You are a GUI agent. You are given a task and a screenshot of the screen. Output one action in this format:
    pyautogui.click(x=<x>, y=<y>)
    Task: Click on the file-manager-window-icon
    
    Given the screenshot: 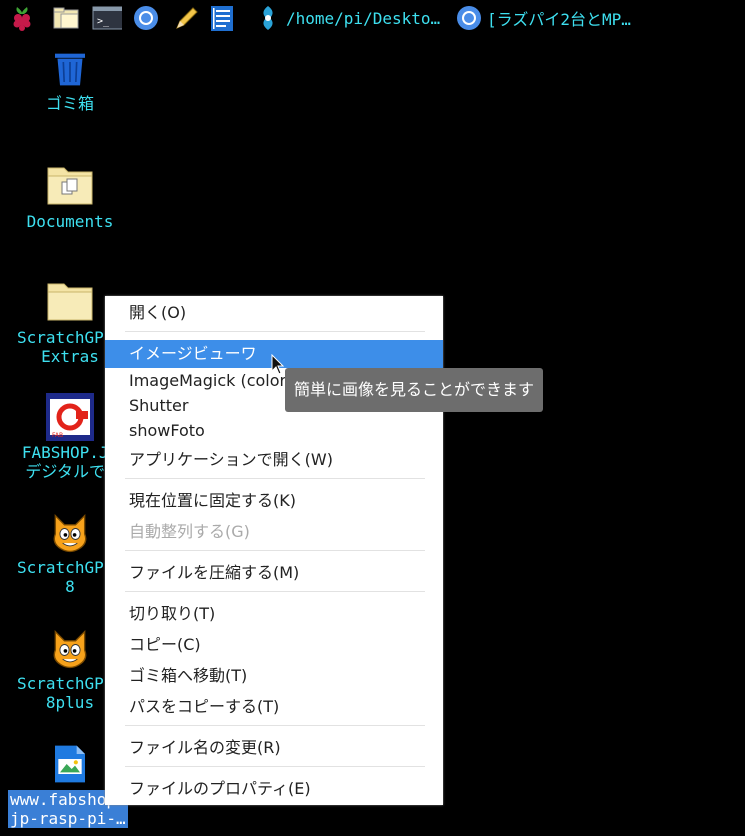 What is the action you would take?
    pyautogui.click(x=268, y=18)
    